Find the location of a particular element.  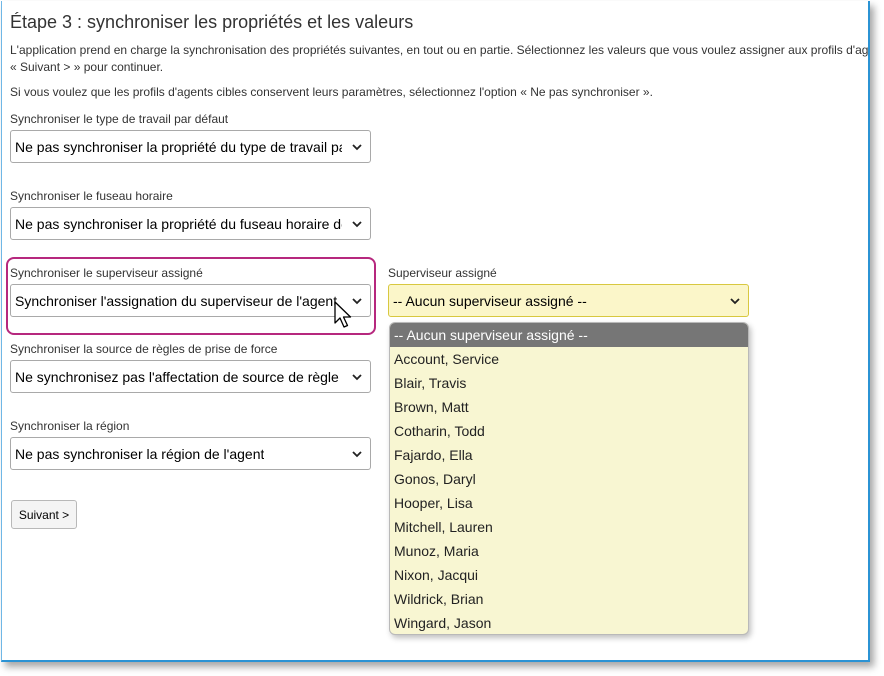

region-label: Synchroniser la région is located at coordinates (70, 426).